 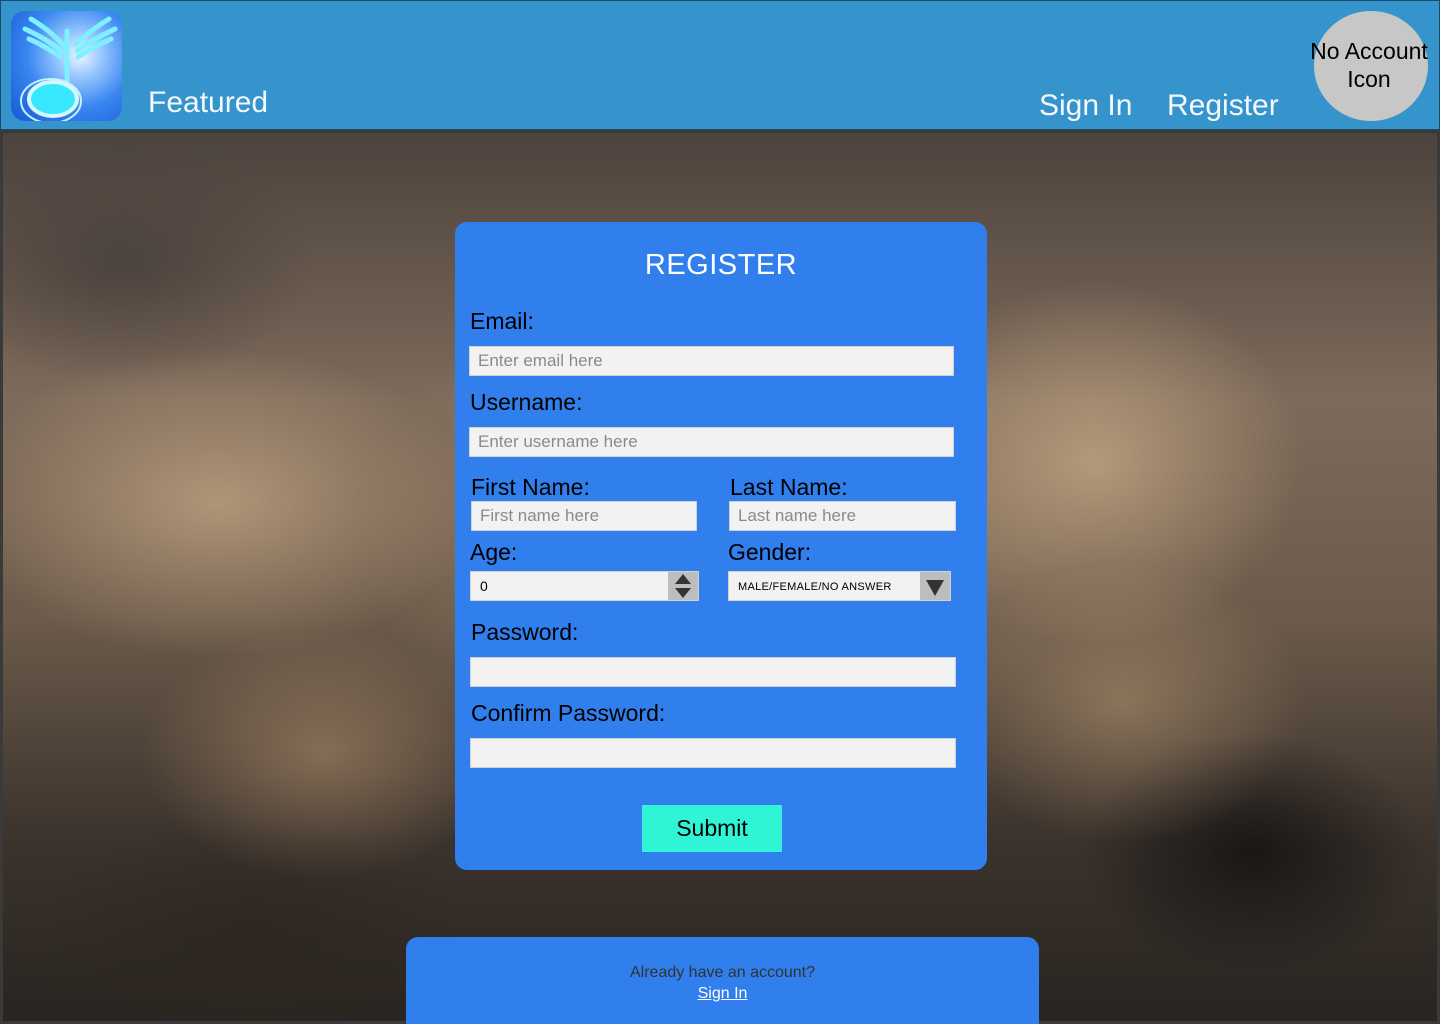 I want to click on email-label: Email:, so click(x=502, y=321).